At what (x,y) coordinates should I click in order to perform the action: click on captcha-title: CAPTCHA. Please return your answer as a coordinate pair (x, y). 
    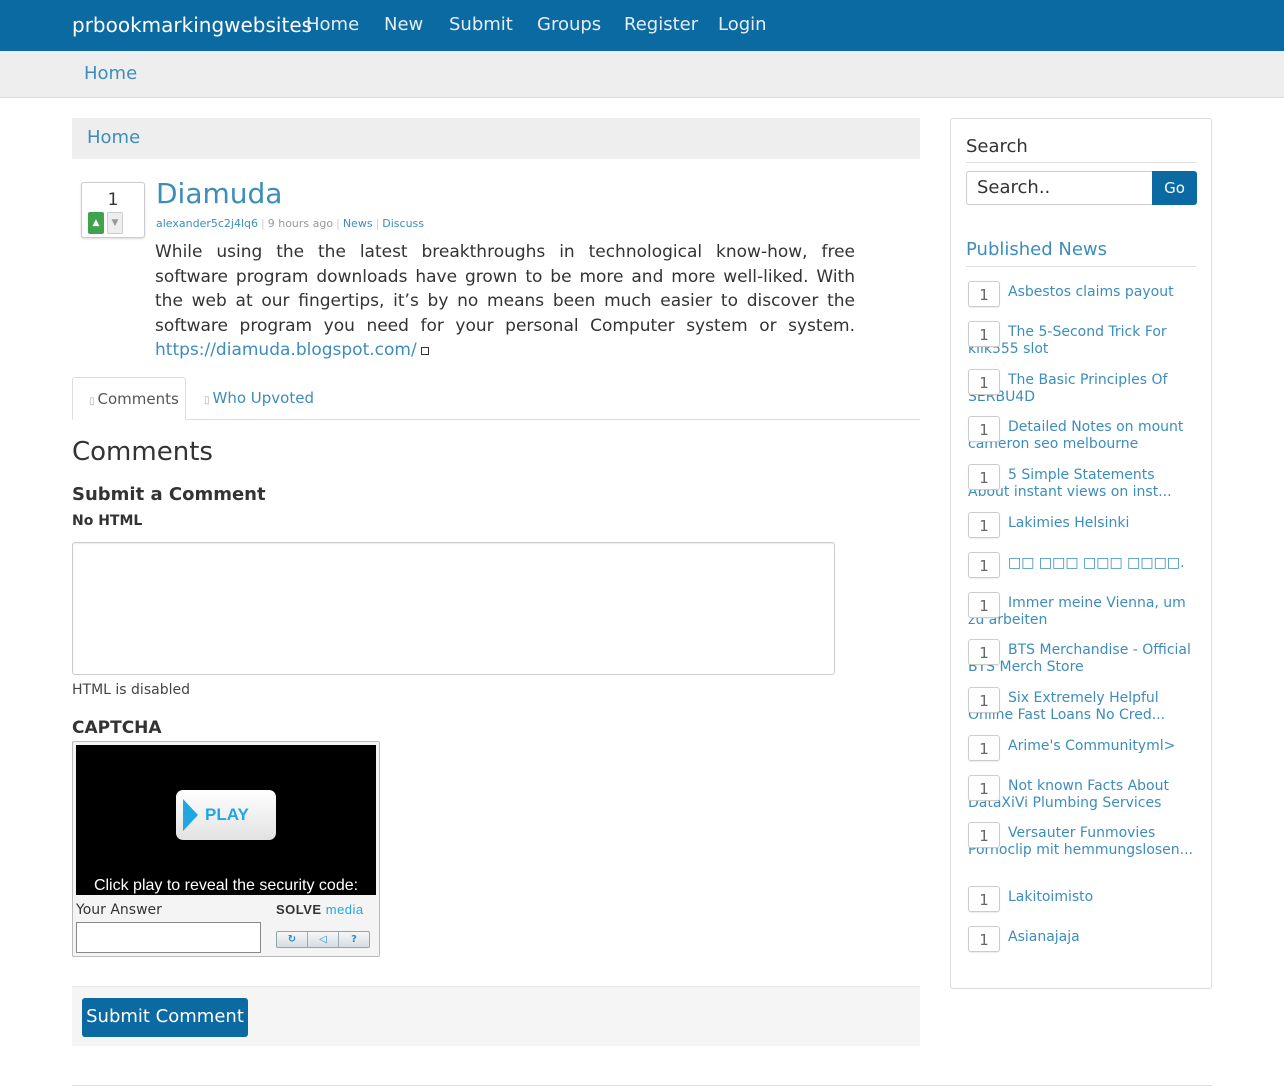
    Looking at the image, I should click on (117, 728).